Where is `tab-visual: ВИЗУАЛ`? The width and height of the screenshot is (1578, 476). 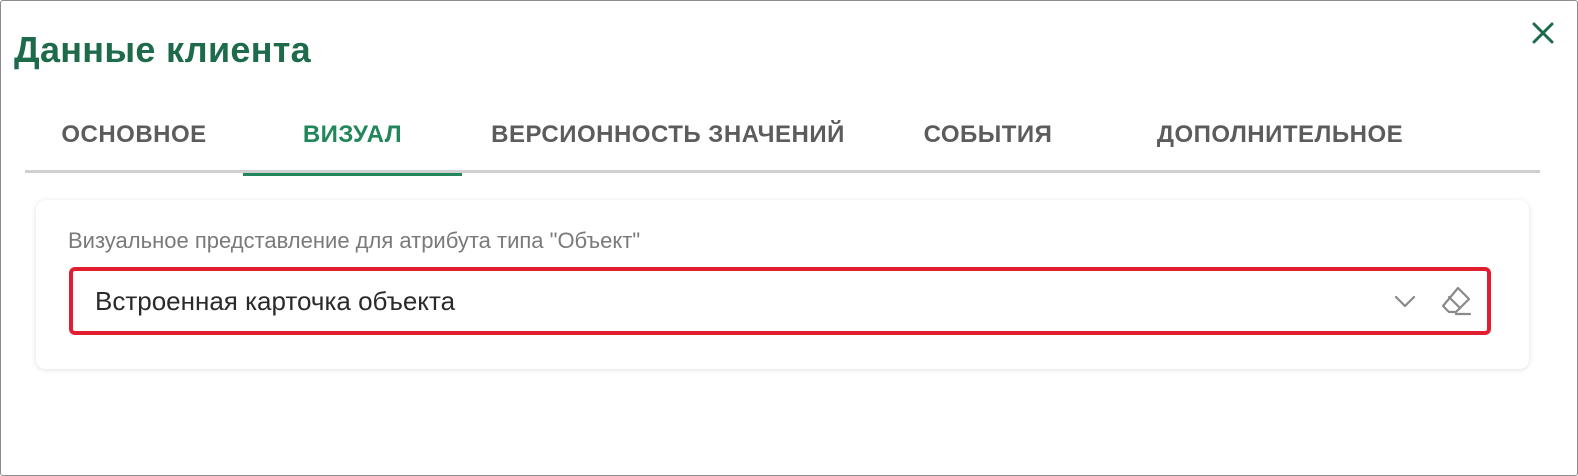 tab-visual: ВИЗУАЛ is located at coordinates (352, 136).